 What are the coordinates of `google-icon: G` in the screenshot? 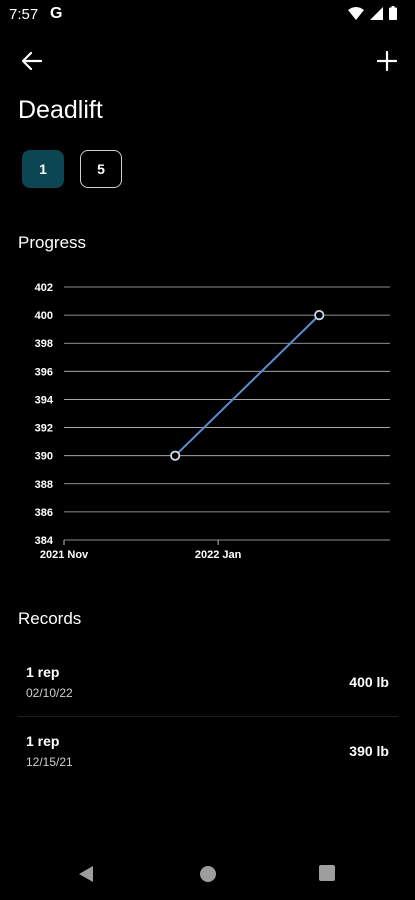 It's located at (56, 13).